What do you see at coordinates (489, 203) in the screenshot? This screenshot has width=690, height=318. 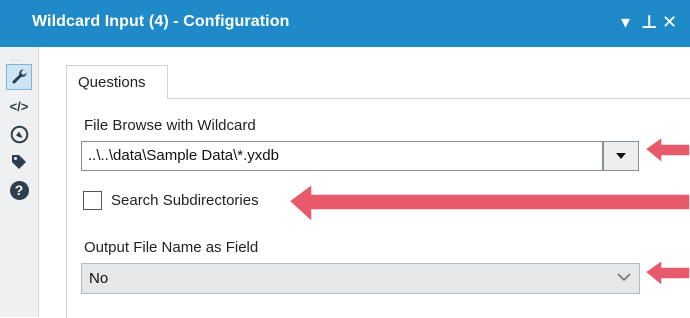 I see `callout-arrow-search-subdirectories` at bounding box center [489, 203].